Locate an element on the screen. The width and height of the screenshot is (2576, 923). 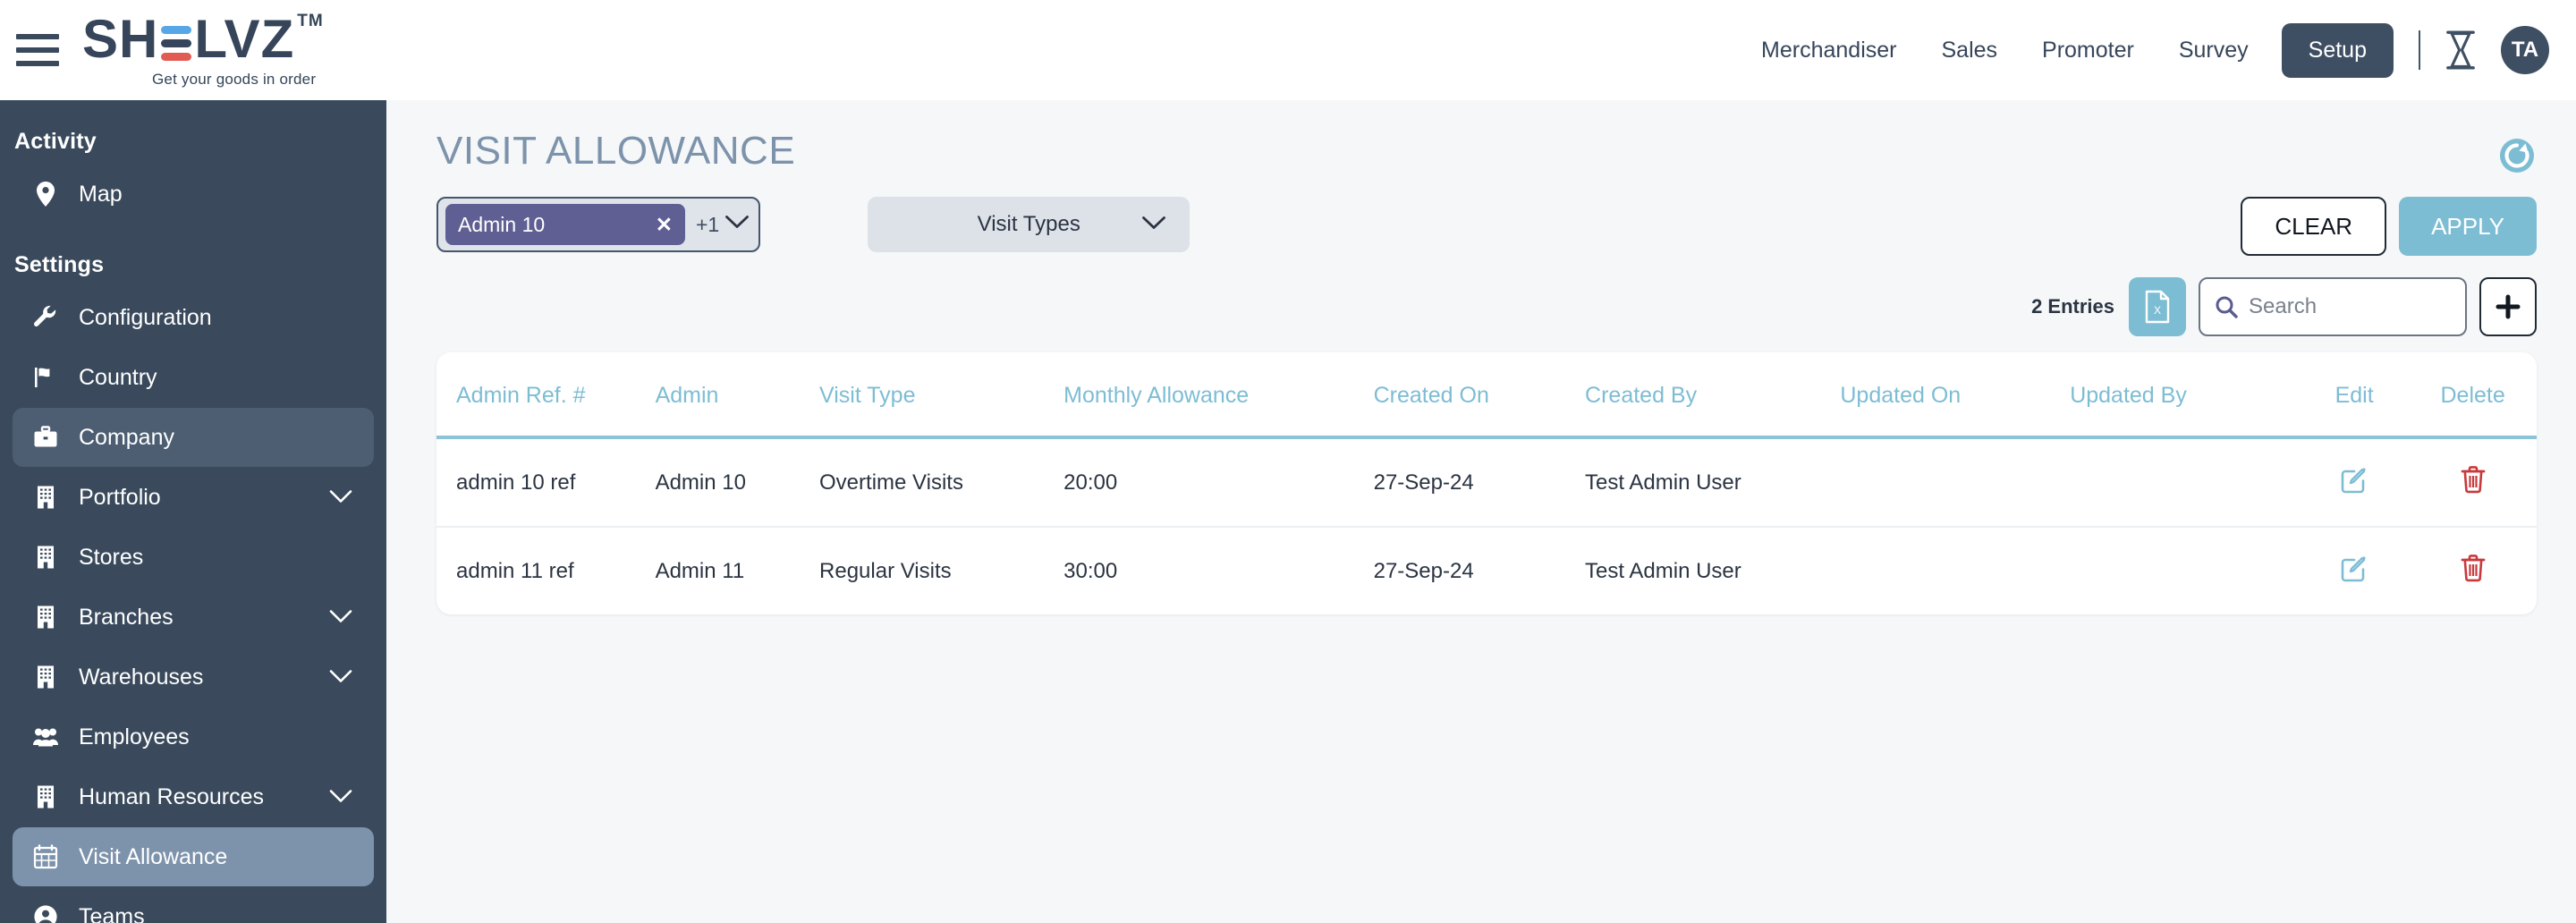
admin-multiselect: Admin 10 ✕ +1 is located at coordinates (598, 225).